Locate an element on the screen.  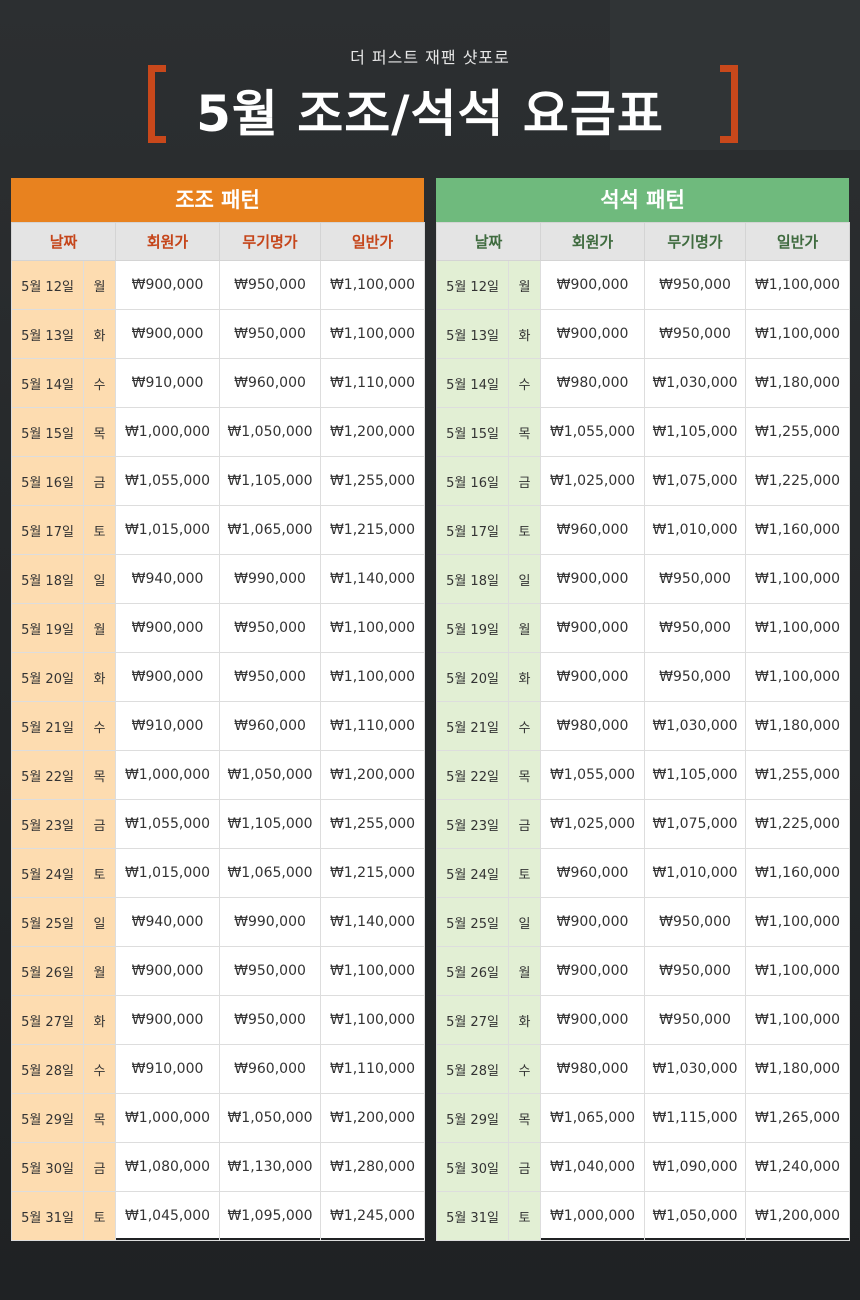
member-price-cell: ₩1,080,000 is located at coordinates (168, 1167).